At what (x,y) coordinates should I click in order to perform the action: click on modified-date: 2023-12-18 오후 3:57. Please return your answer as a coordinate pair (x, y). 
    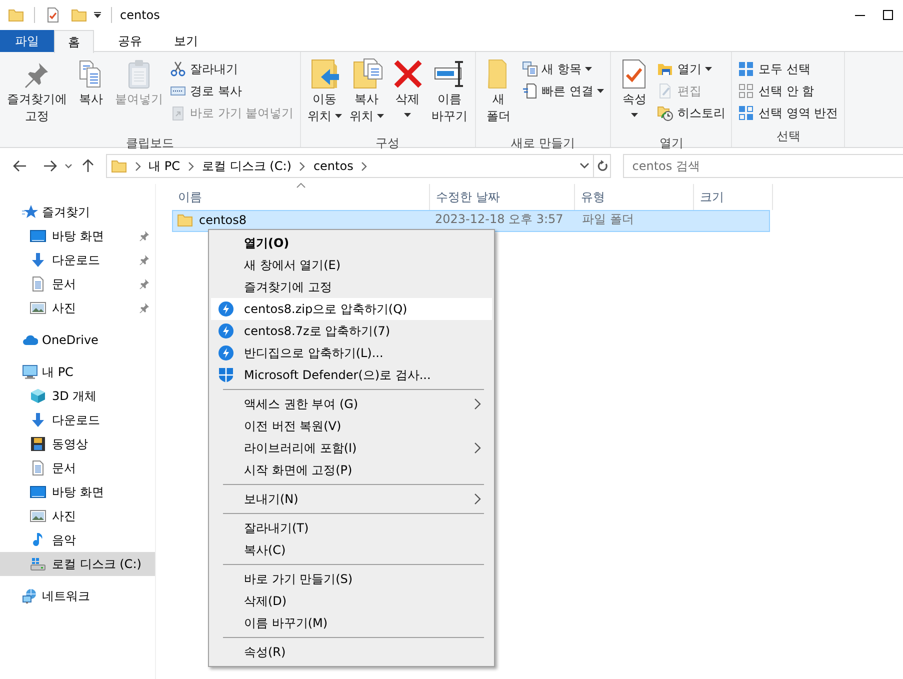
    Looking at the image, I should click on (499, 219).